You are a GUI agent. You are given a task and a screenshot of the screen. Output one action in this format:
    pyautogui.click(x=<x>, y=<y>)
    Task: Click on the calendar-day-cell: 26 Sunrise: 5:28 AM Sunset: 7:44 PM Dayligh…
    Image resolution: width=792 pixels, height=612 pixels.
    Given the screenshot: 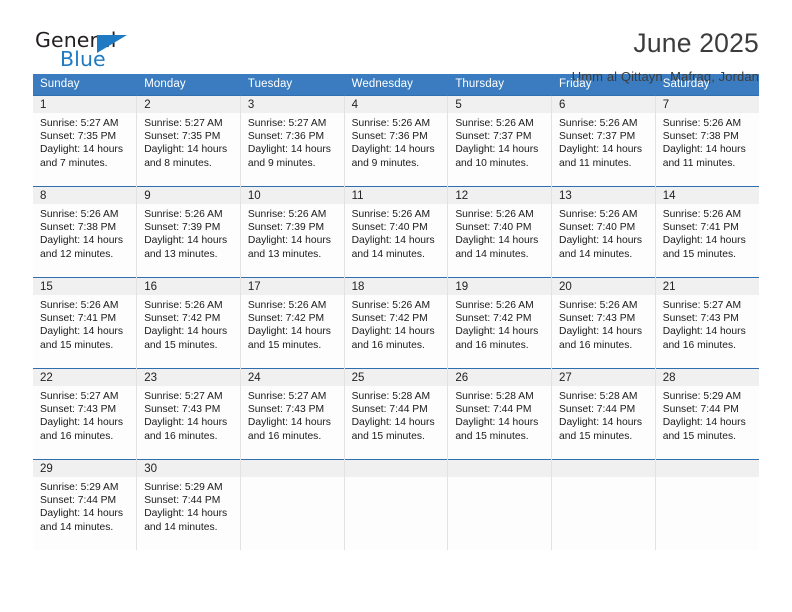 What is the action you would take?
    pyautogui.click(x=500, y=414)
    